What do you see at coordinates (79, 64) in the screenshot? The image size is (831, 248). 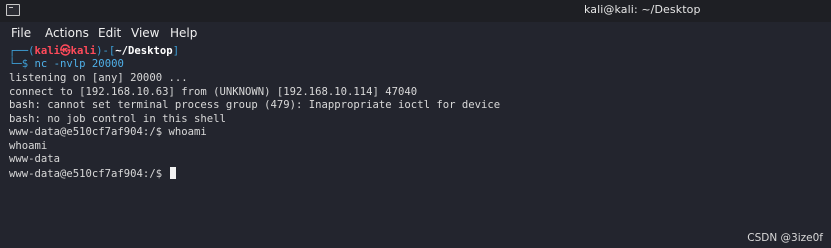 I see `command-text: nc -nvlp 20000` at bounding box center [79, 64].